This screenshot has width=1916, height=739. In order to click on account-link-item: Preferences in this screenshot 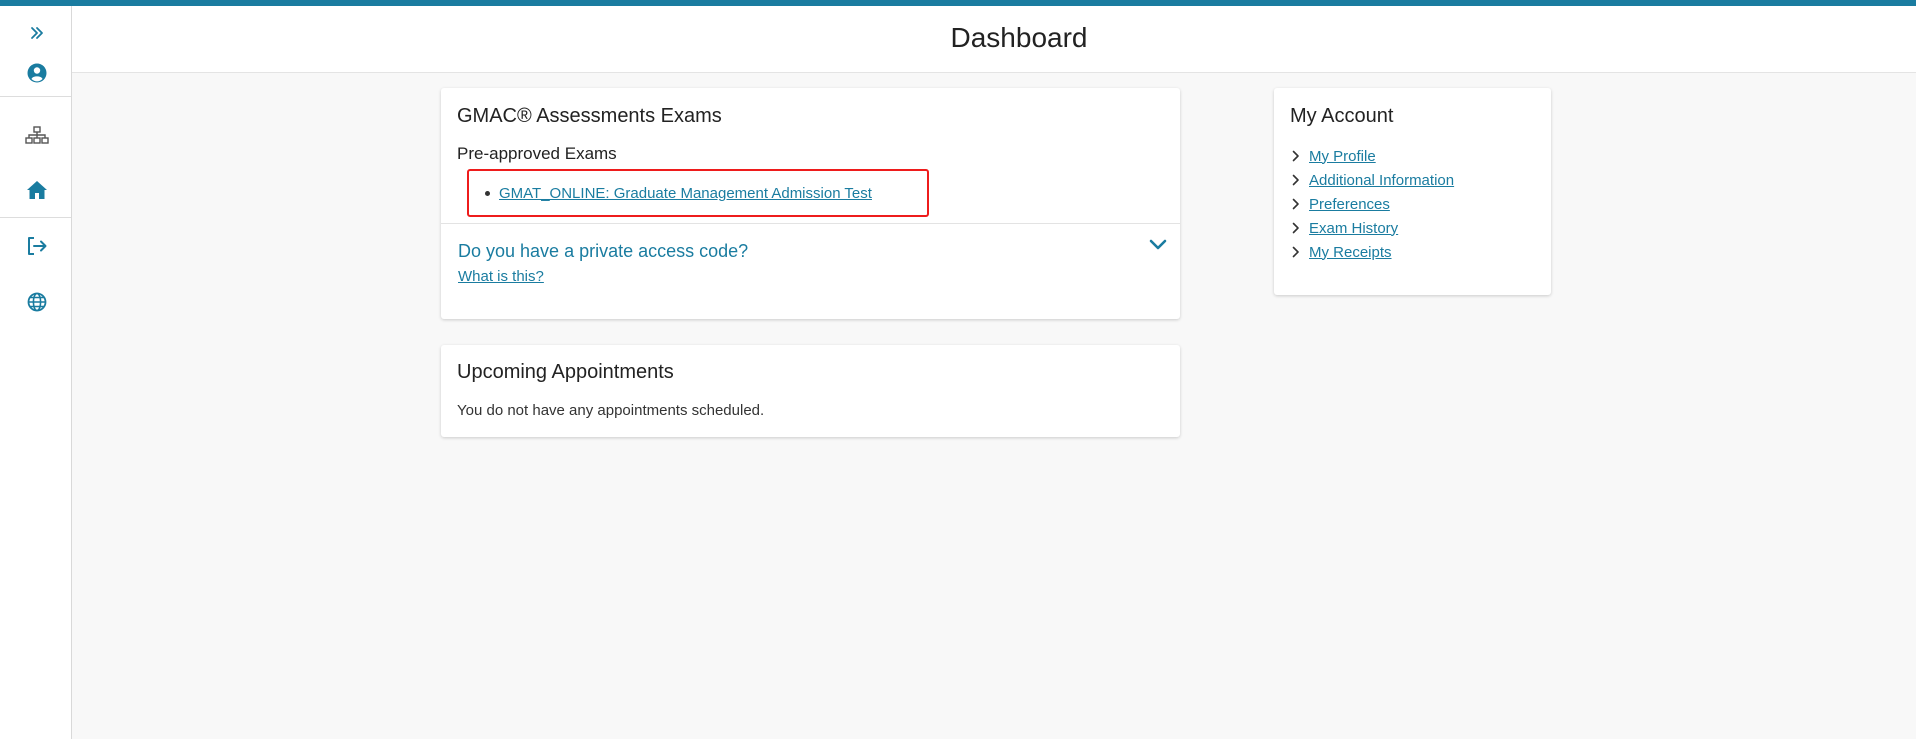, I will do `click(1340, 204)`.